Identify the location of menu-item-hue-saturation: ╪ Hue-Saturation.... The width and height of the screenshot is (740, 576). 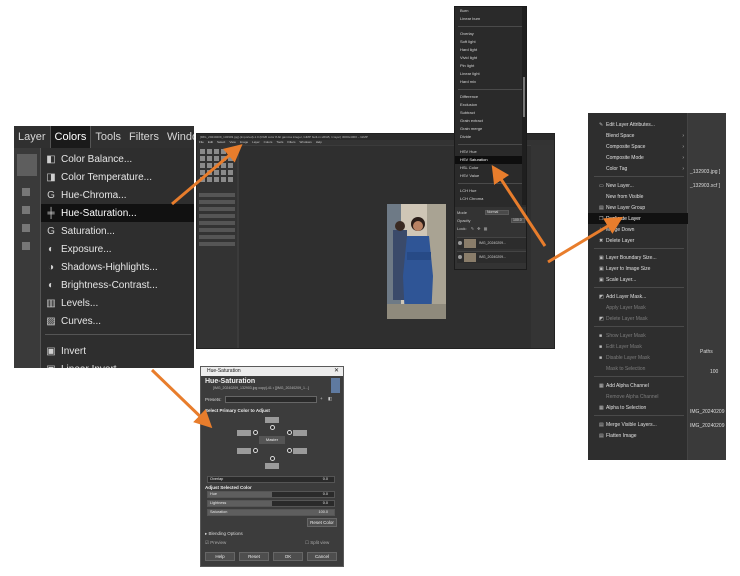
(117, 213).